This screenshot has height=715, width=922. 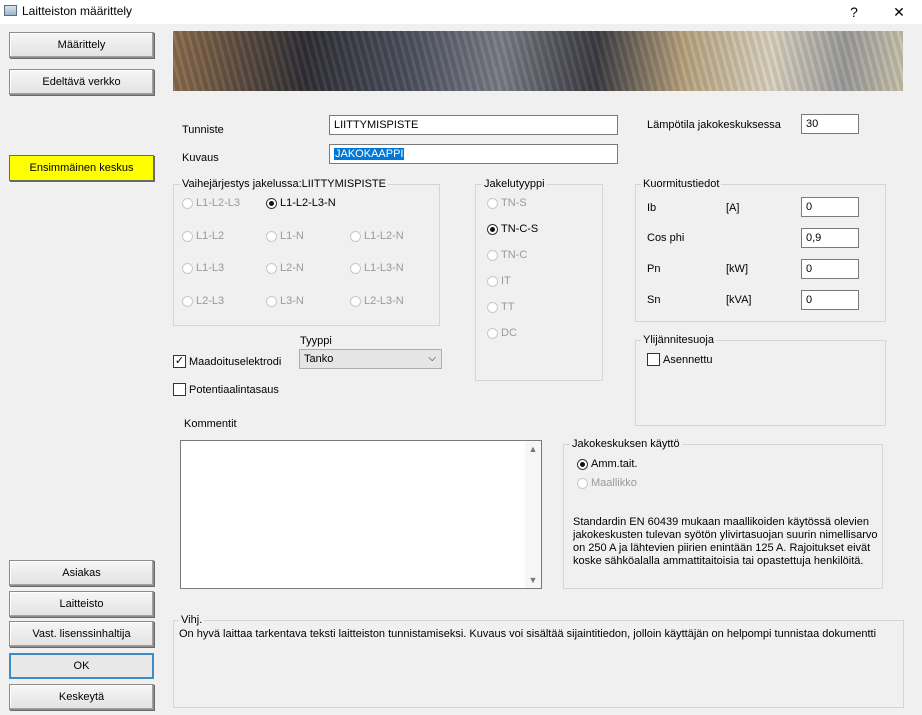 I want to click on kaytto-radio-maallikko: Maallikko, so click(x=607, y=483).